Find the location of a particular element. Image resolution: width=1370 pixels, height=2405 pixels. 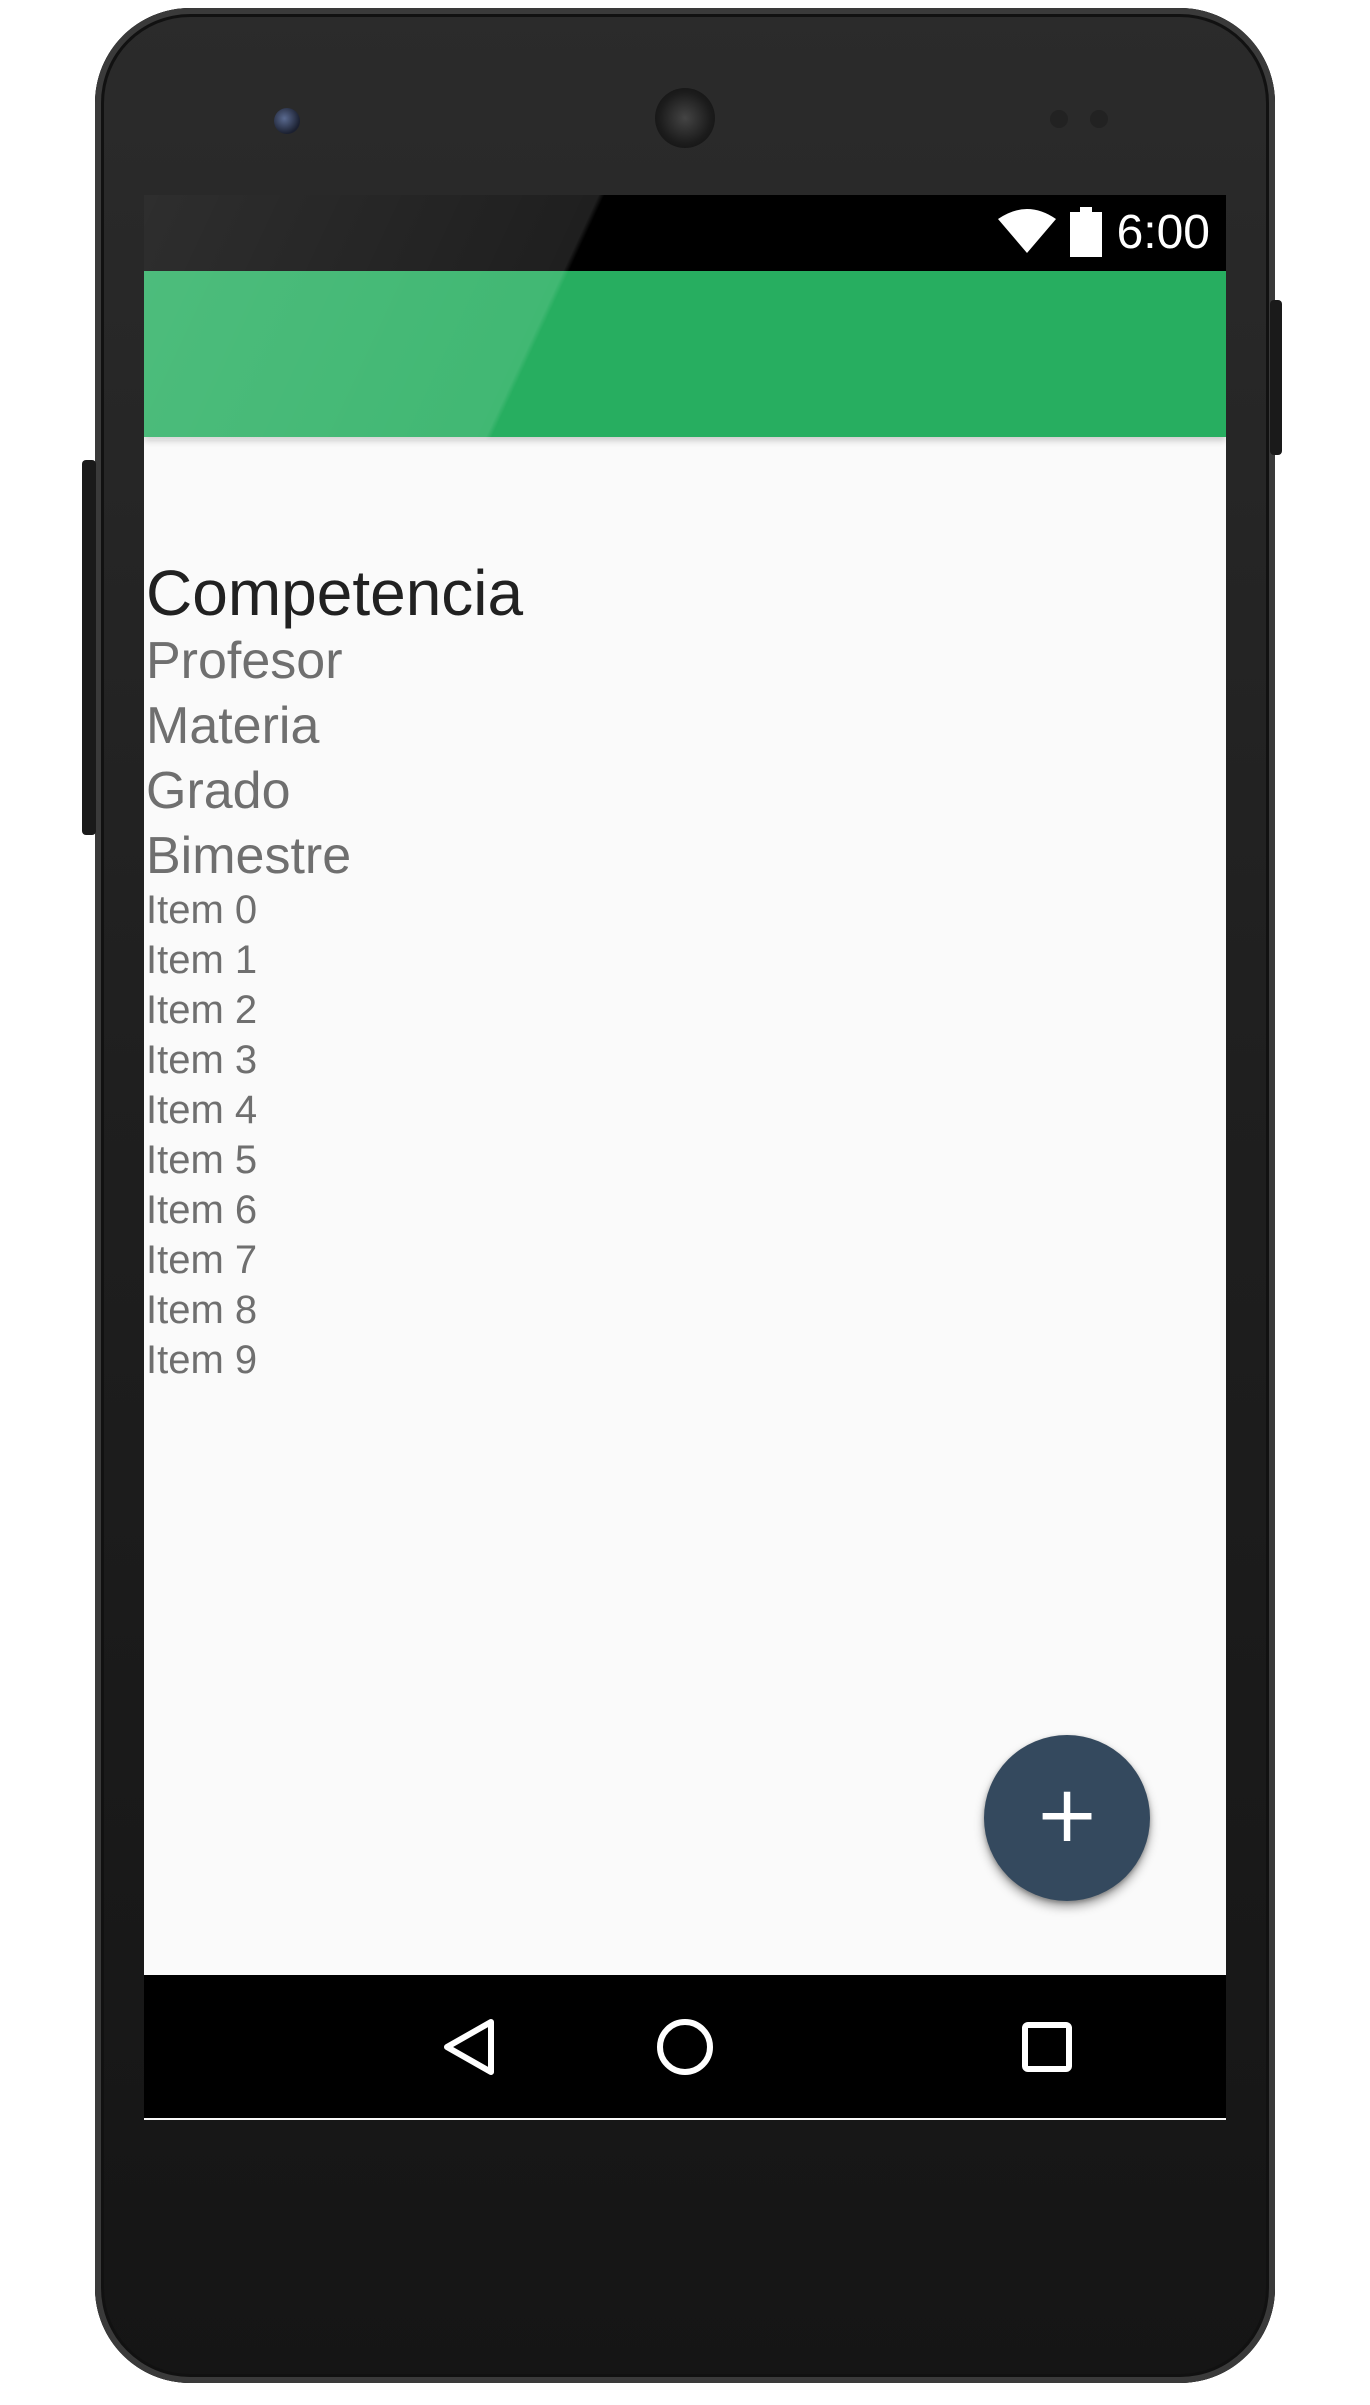

status-time: 6:00 is located at coordinates (1163, 232).